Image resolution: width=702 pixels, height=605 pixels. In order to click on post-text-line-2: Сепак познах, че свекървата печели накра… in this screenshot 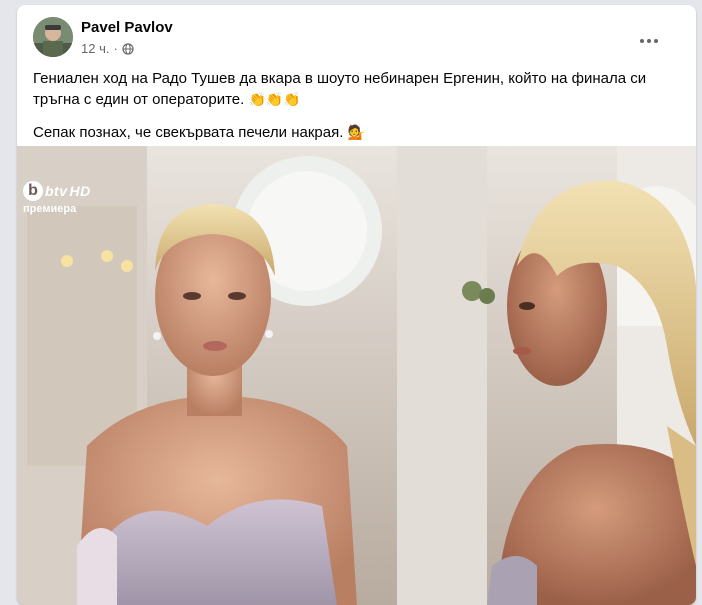, I will do `click(188, 132)`.